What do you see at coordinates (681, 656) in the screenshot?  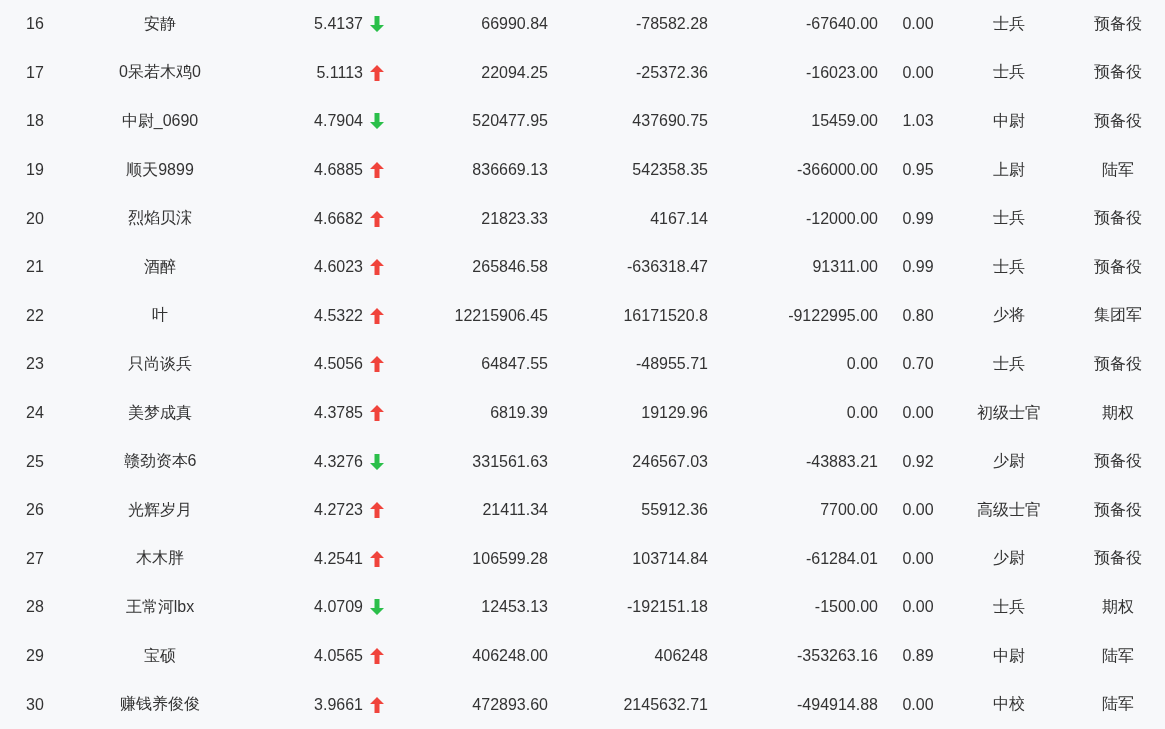 I see `table-cell: 406248` at bounding box center [681, 656].